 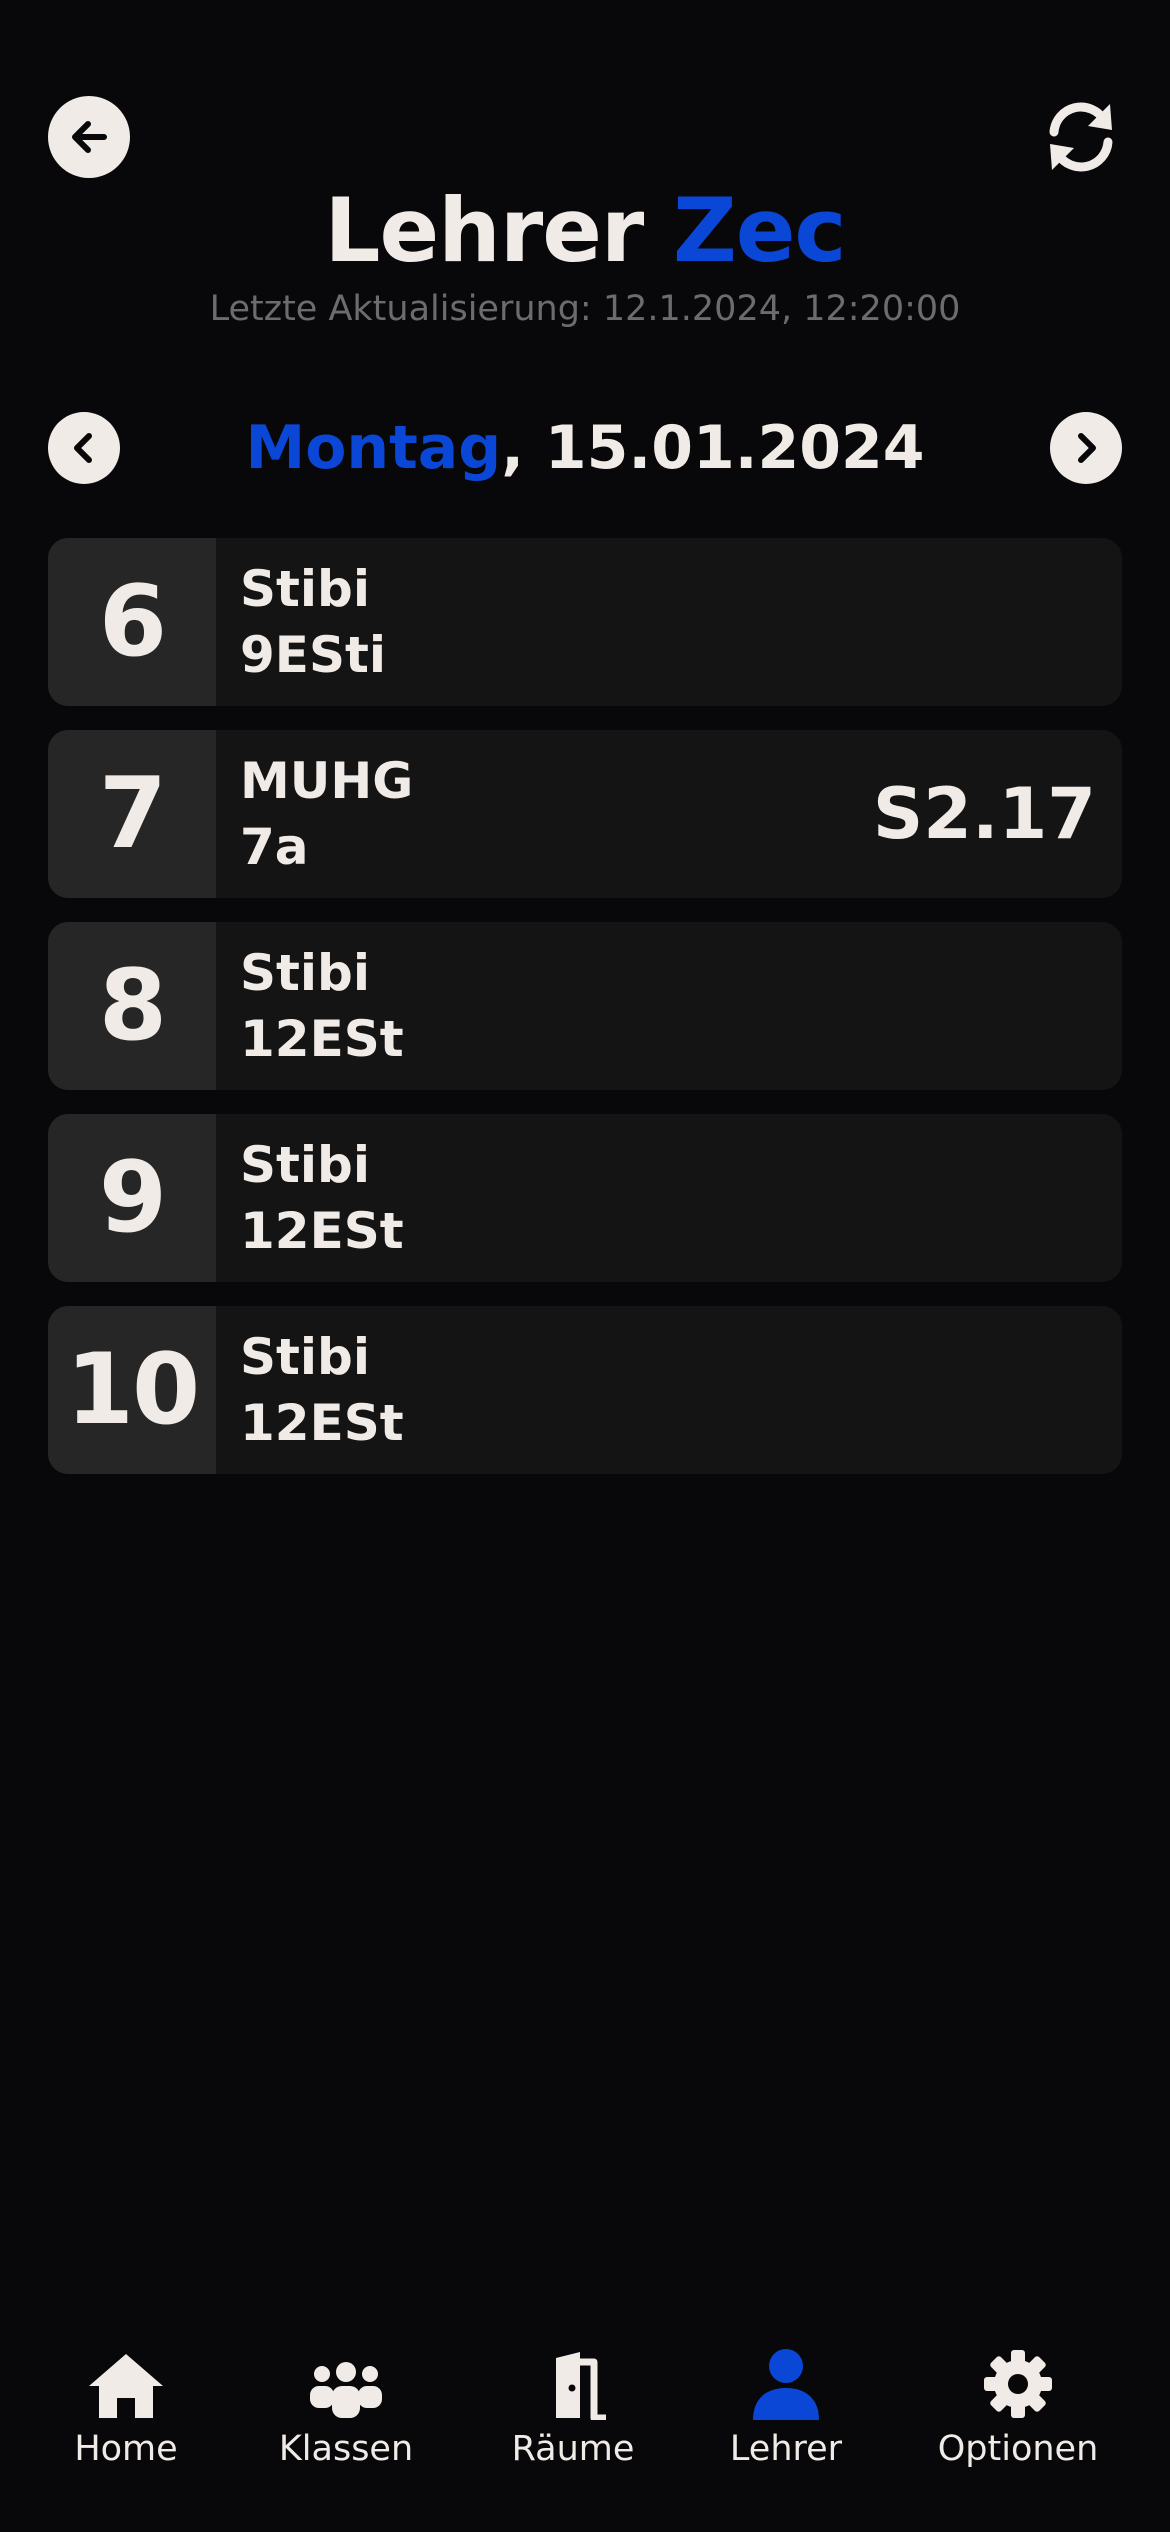 I want to click on lesson-period: 6, so click(x=132, y=622).